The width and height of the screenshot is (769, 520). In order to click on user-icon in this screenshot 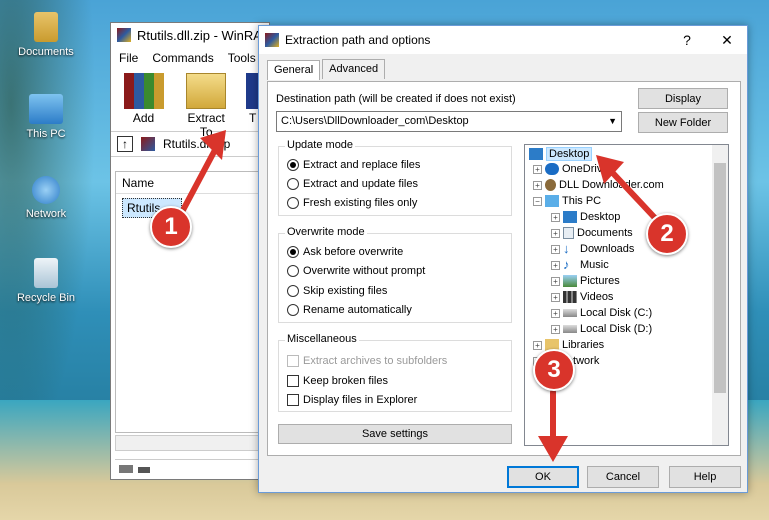, I will do `click(550, 185)`.